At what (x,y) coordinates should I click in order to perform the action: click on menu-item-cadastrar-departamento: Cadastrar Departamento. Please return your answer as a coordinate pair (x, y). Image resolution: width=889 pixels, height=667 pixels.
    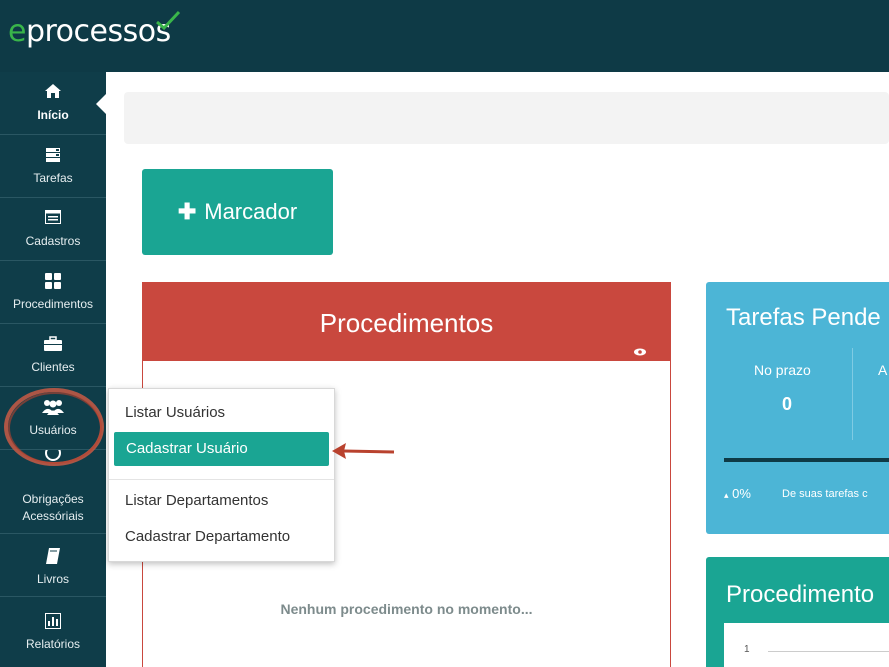
    Looking at the image, I should click on (207, 536).